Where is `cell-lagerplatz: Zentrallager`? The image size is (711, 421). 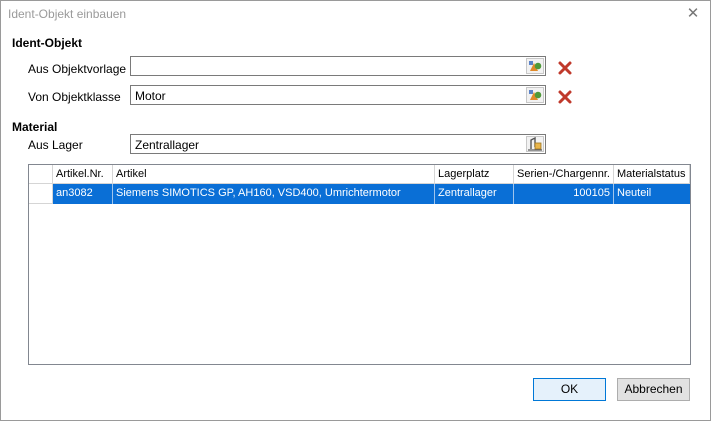 cell-lagerplatz: Zentrallager is located at coordinates (474, 194).